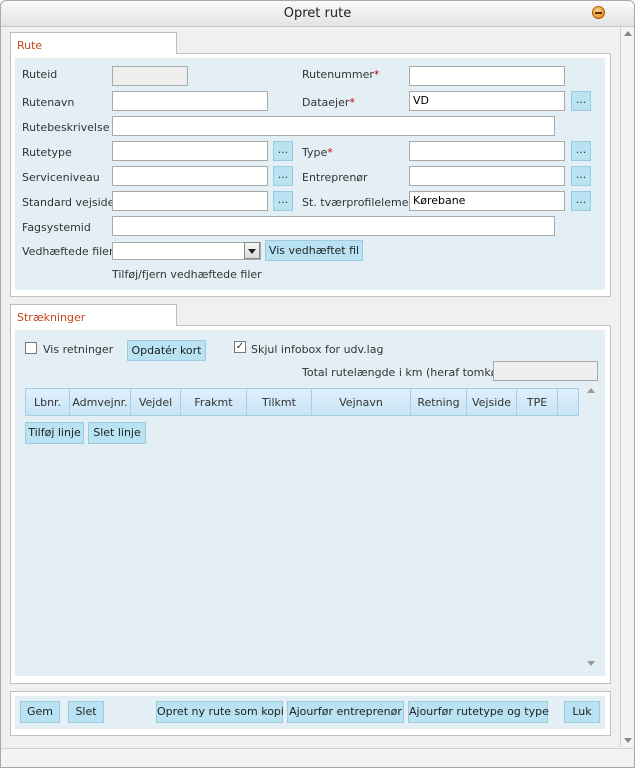 This screenshot has width=635, height=768. Describe the element at coordinates (537, 402) in the screenshot. I see `column-header: TPE` at that location.